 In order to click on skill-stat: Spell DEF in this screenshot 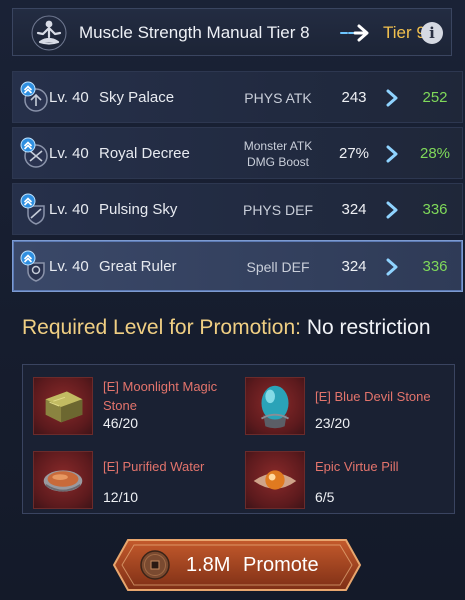, I will do `click(278, 267)`.